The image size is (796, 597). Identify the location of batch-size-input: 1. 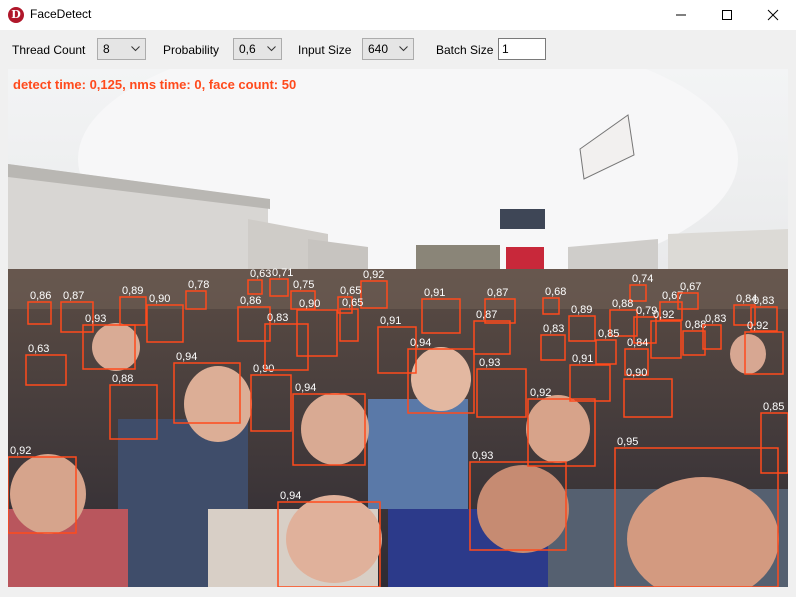
(522, 49).